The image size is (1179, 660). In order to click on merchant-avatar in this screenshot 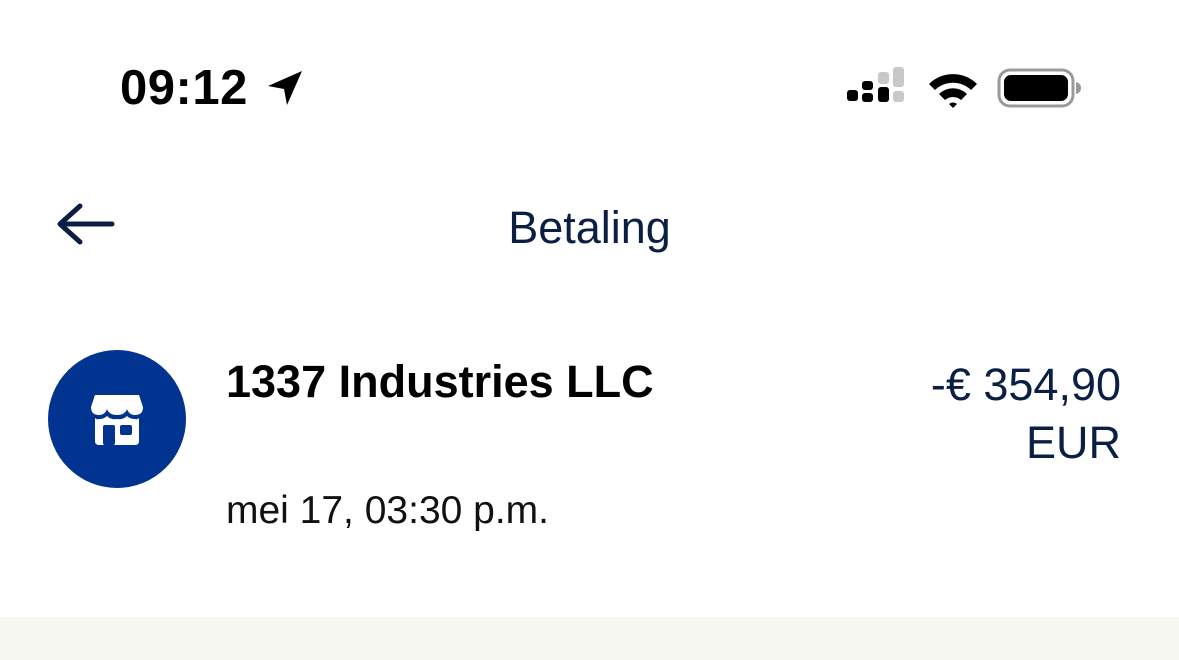, I will do `click(117, 419)`.